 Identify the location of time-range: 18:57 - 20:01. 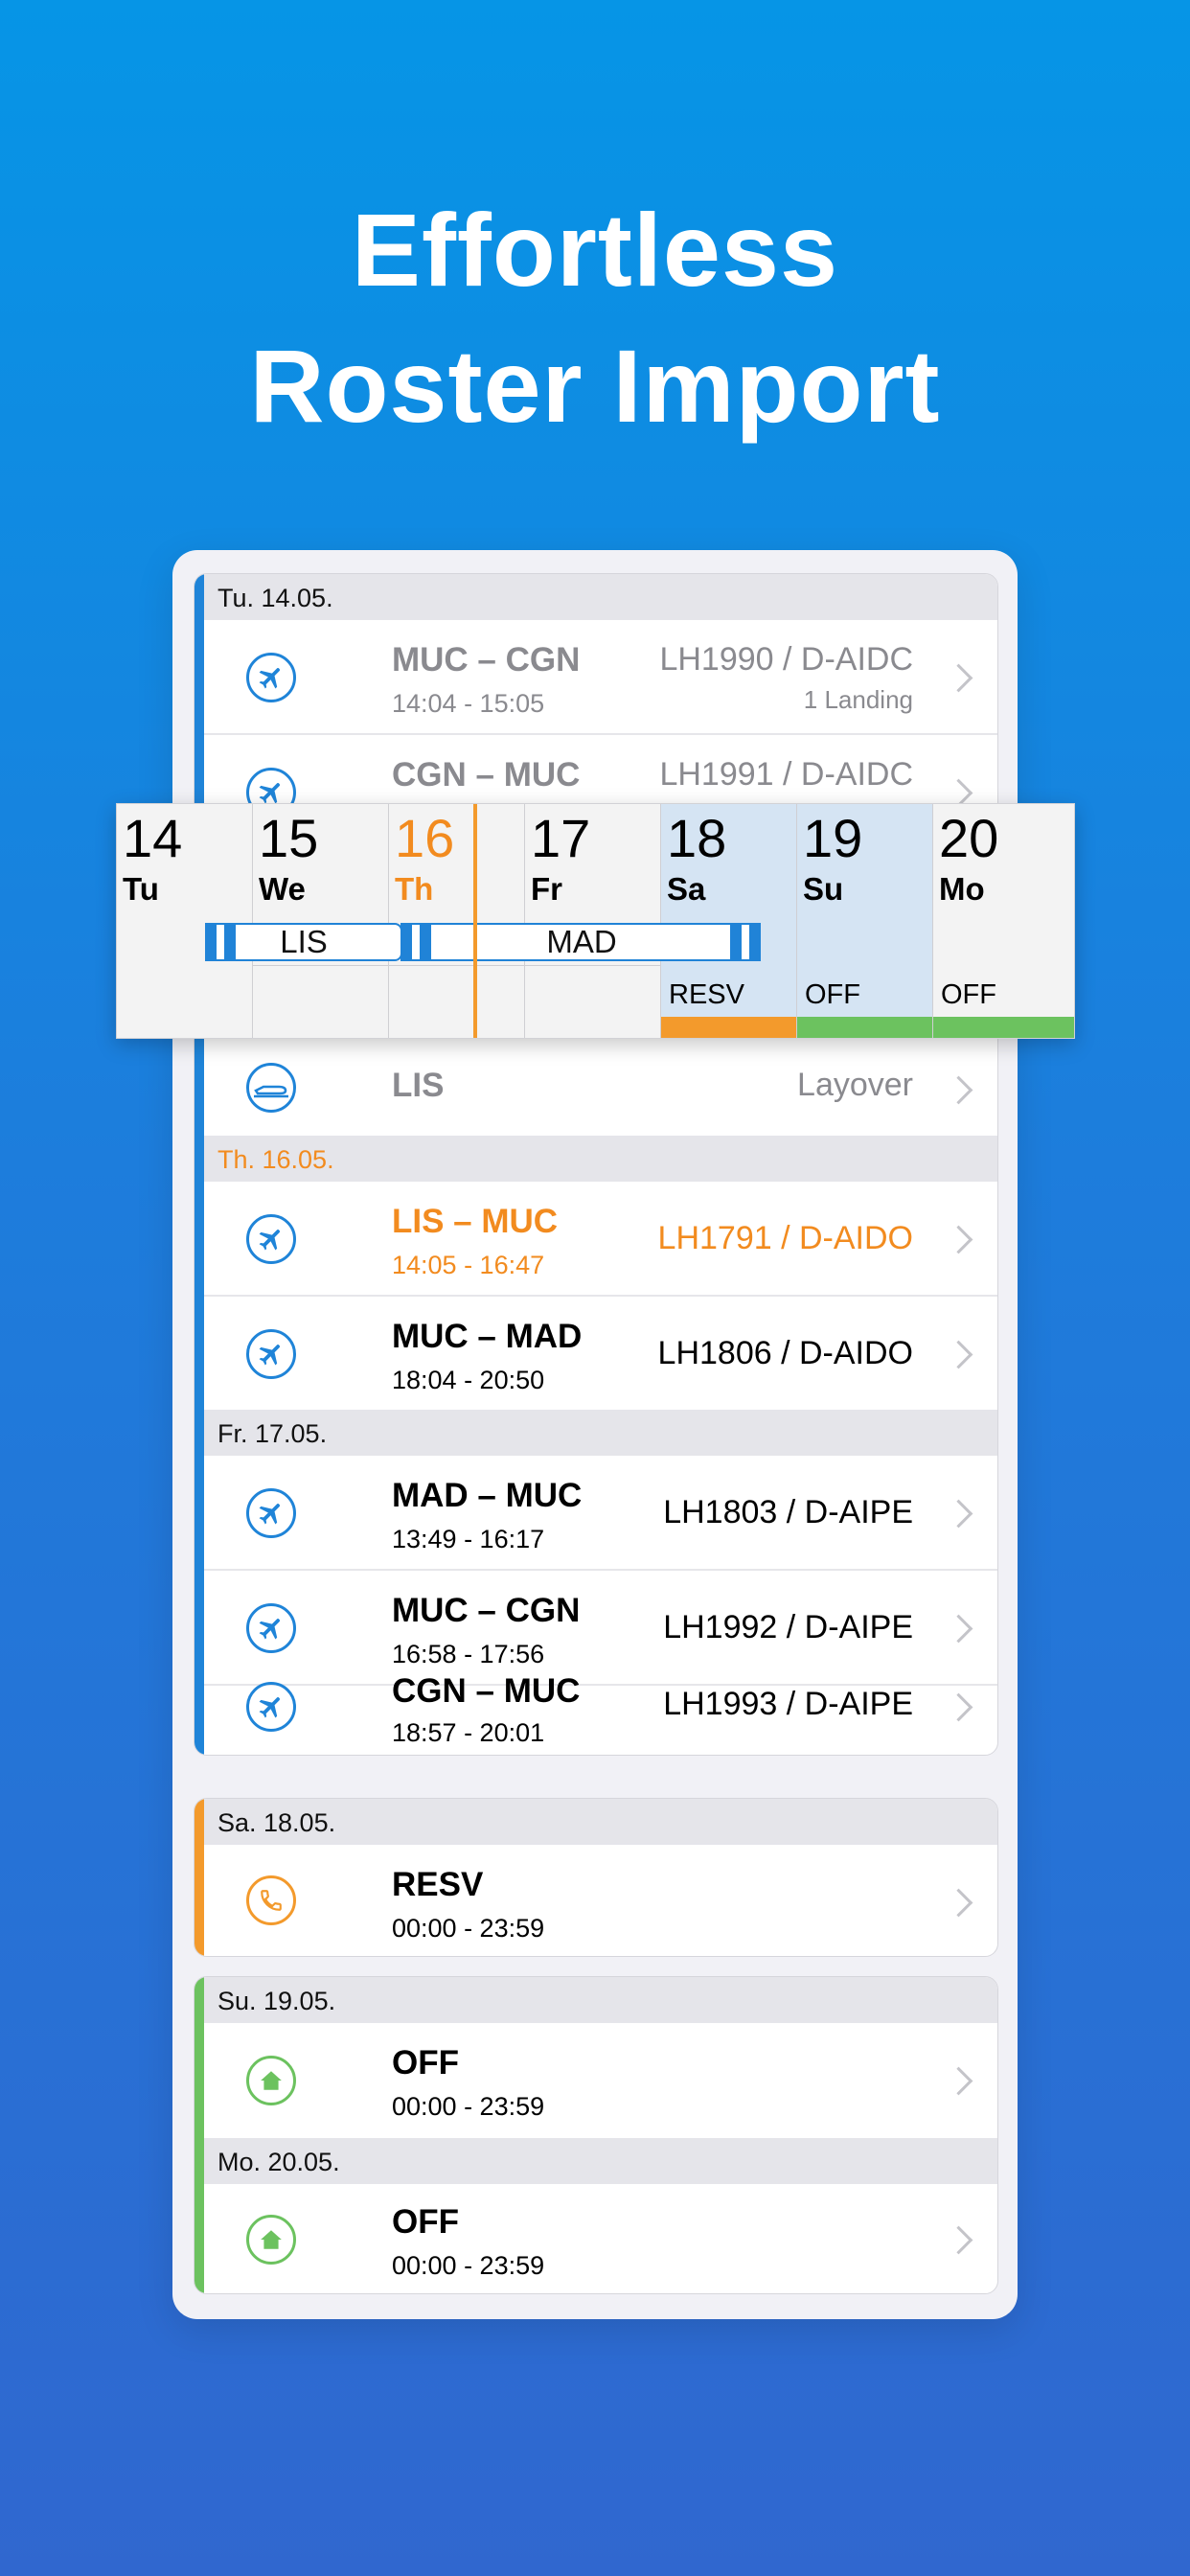
(468, 1732).